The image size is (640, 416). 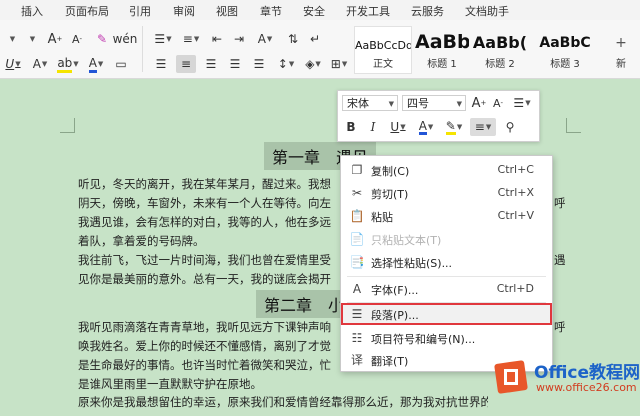 I want to click on highlight-icon: ✎ ▼, so click(x=454, y=127).